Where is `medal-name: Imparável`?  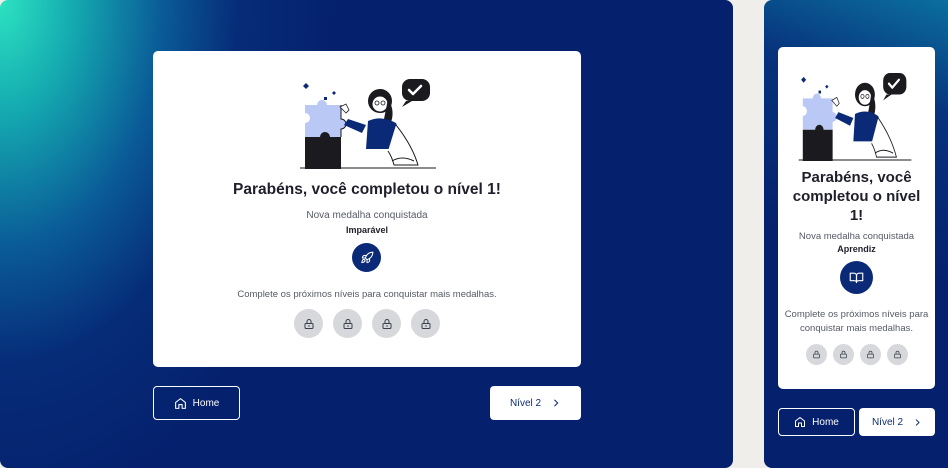 medal-name: Imparável is located at coordinates (367, 230).